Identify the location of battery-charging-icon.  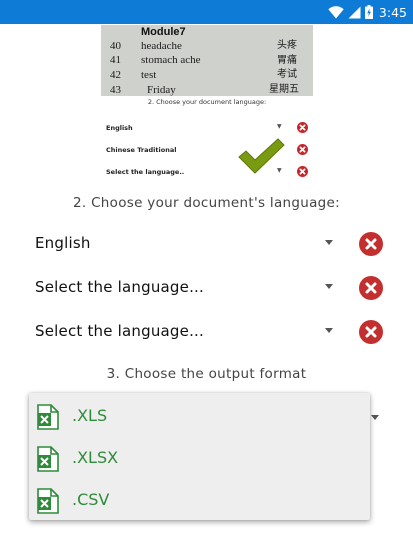
(368, 12).